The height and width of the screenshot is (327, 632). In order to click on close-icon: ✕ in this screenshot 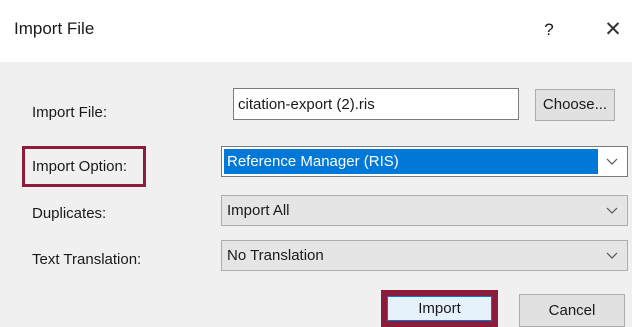, I will do `click(613, 30)`.